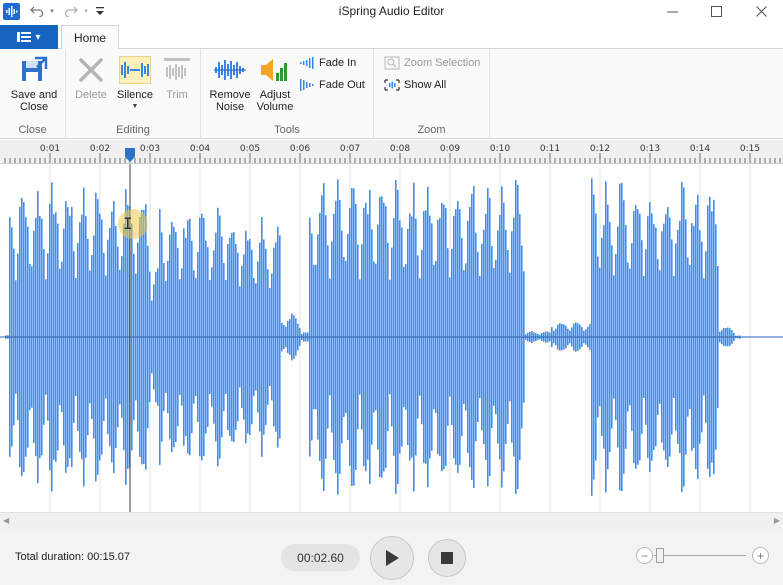  Describe the element at coordinates (307, 85) in the screenshot. I see `fade-out-icon` at that location.